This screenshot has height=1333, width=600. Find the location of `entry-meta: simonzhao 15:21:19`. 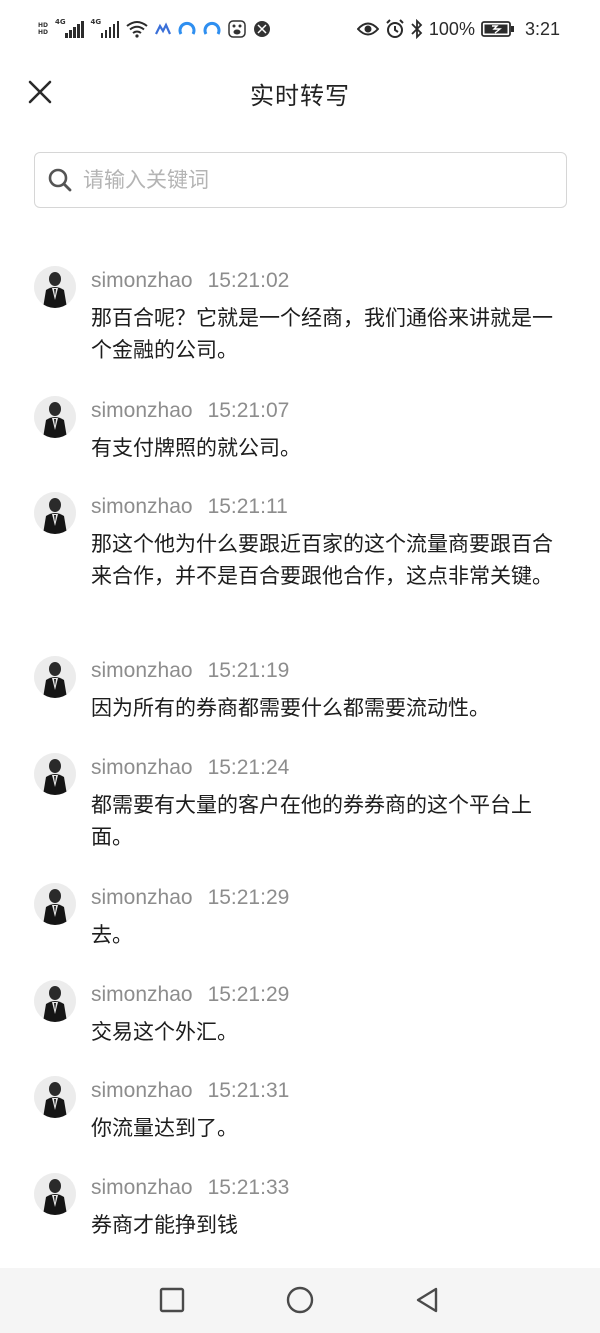

entry-meta: simonzhao 15:21:19 is located at coordinates (190, 671).